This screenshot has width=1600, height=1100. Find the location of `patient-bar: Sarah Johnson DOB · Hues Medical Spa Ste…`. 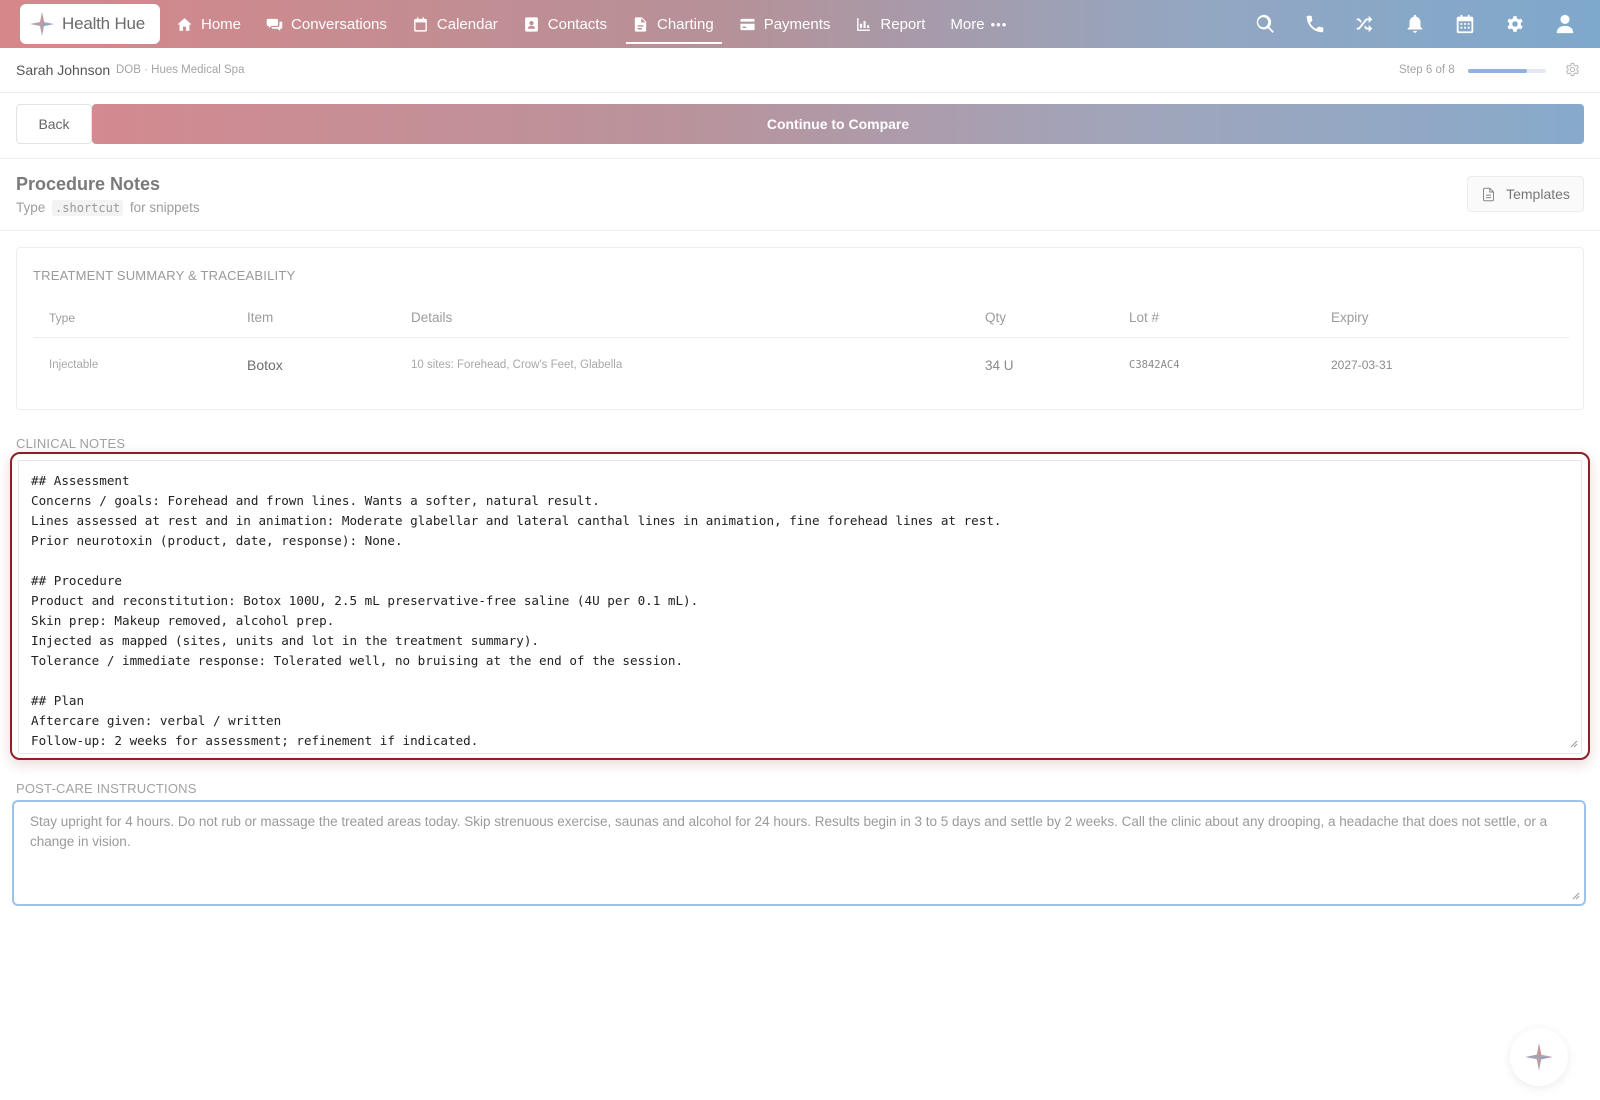

patient-bar: Sarah Johnson DOB · Hues Medical Spa Ste… is located at coordinates (800, 70).